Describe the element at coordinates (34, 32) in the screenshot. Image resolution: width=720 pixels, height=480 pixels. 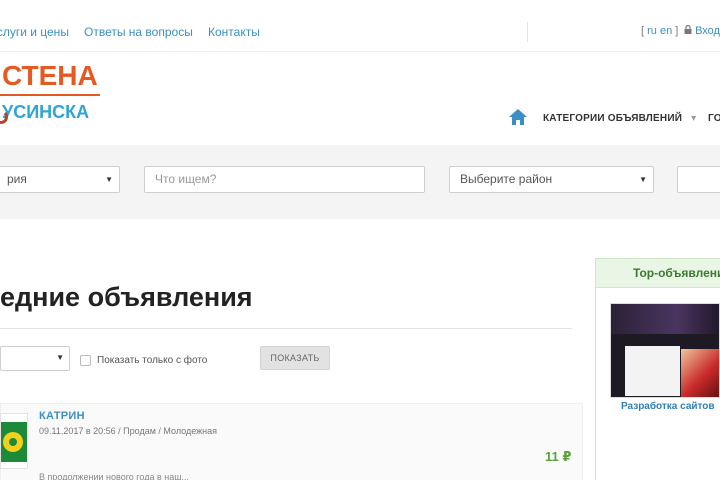
I see `topnav-link-services: Услуги и цены` at that location.